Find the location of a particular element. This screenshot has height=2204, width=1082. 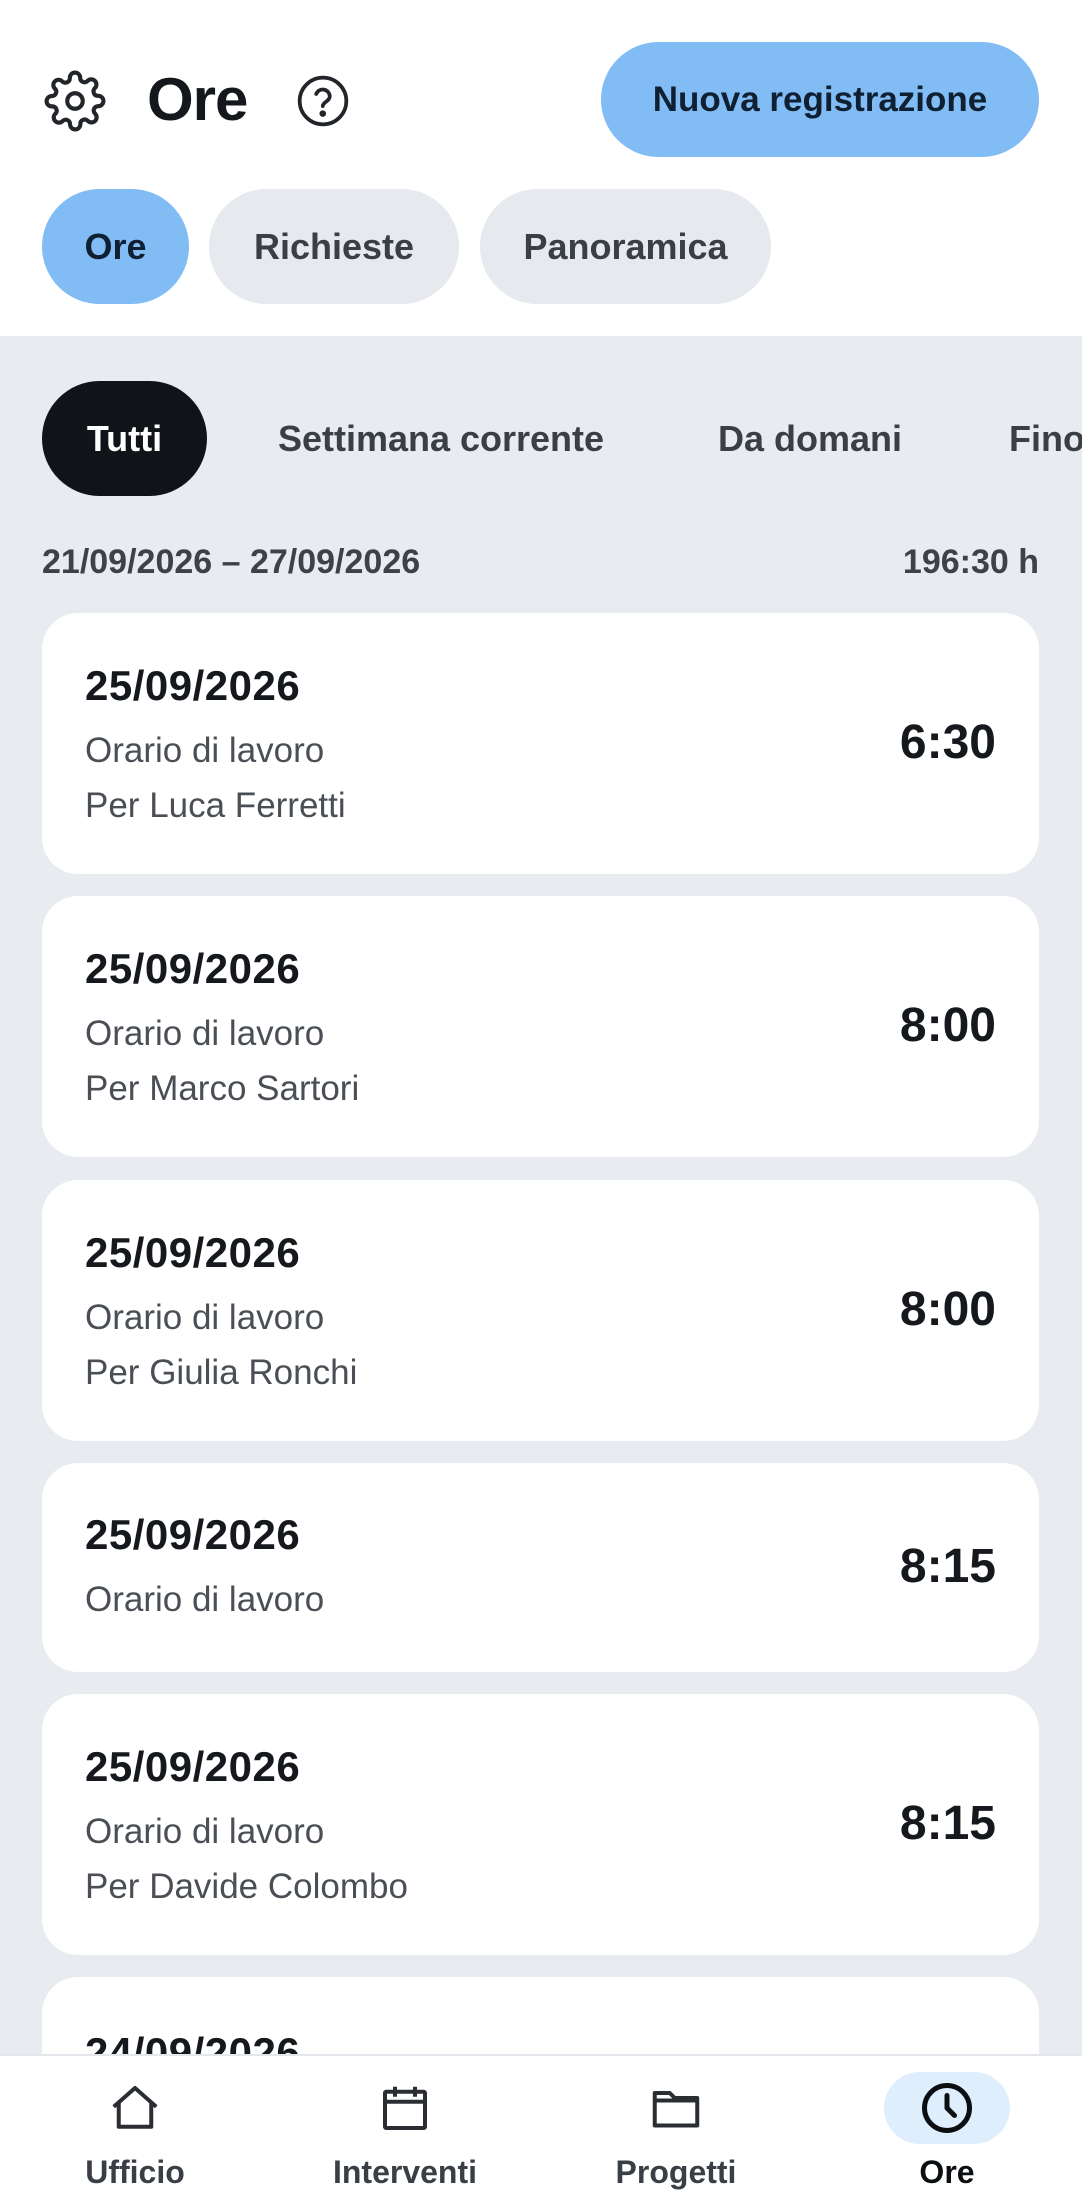

nav-progetti: Progetti is located at coordinates (676, 2130).